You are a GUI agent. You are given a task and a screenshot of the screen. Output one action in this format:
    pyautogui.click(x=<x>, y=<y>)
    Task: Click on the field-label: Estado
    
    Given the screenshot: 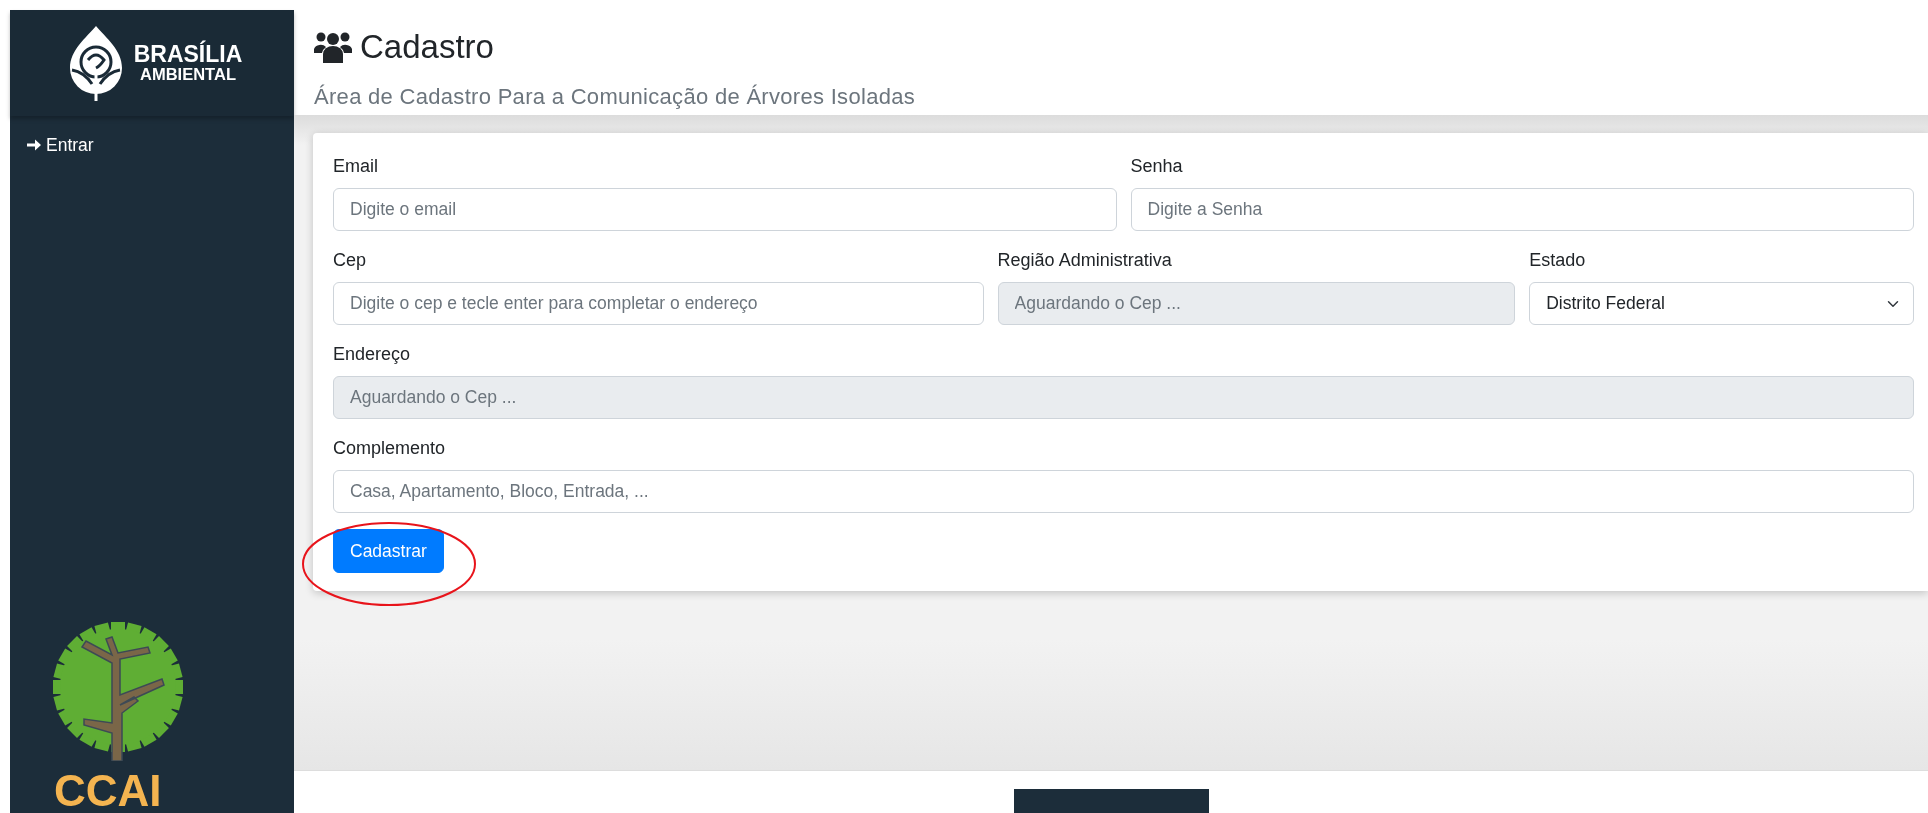 What is the action you would take?
    pyautogui.click(x=1558, y=260)
    